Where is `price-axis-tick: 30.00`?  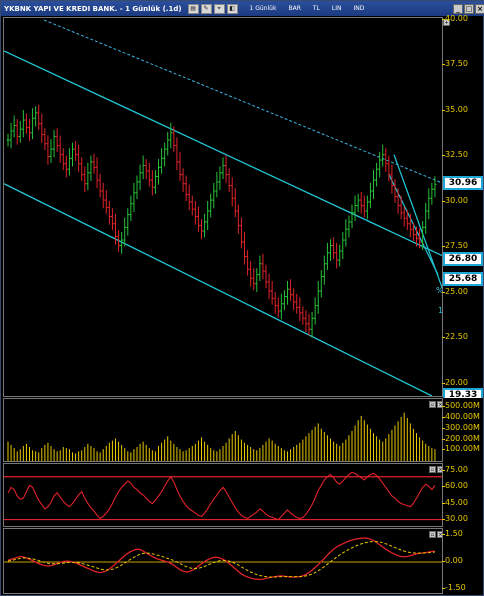
price-axis-tick: 30.00 is located at coordinates (455, 200).